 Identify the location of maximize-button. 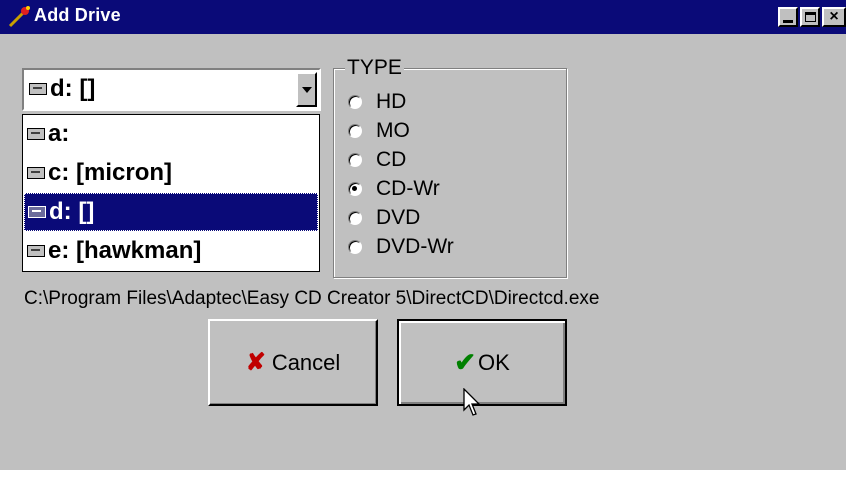
(810, 17).